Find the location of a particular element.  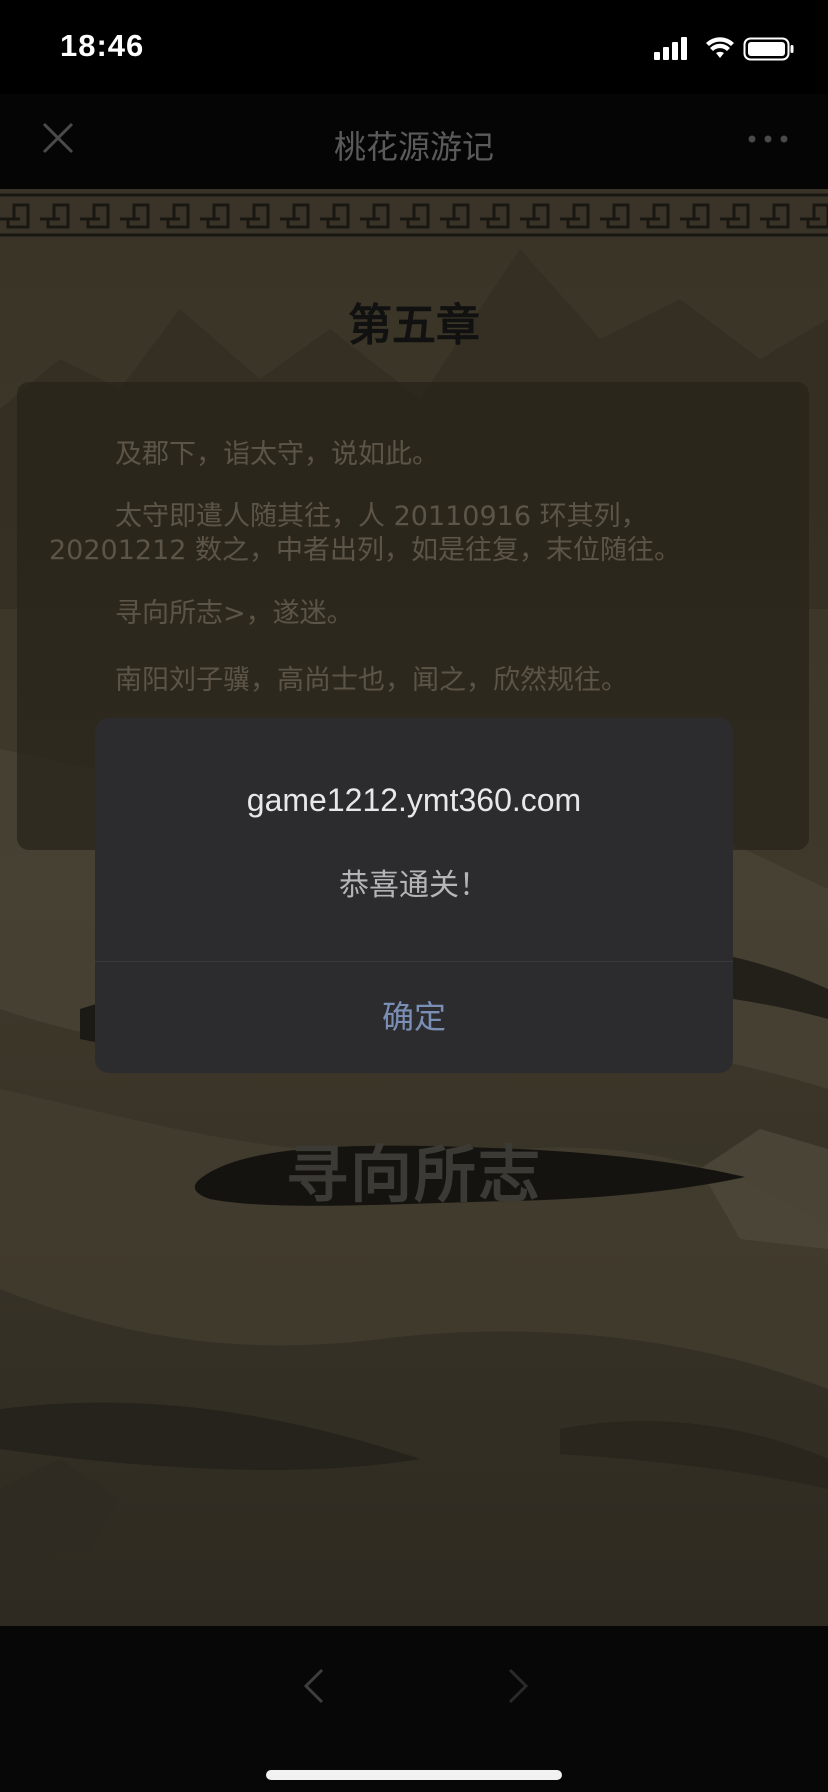

confirm-button: 确定 is located at coordinates (414, 1017).